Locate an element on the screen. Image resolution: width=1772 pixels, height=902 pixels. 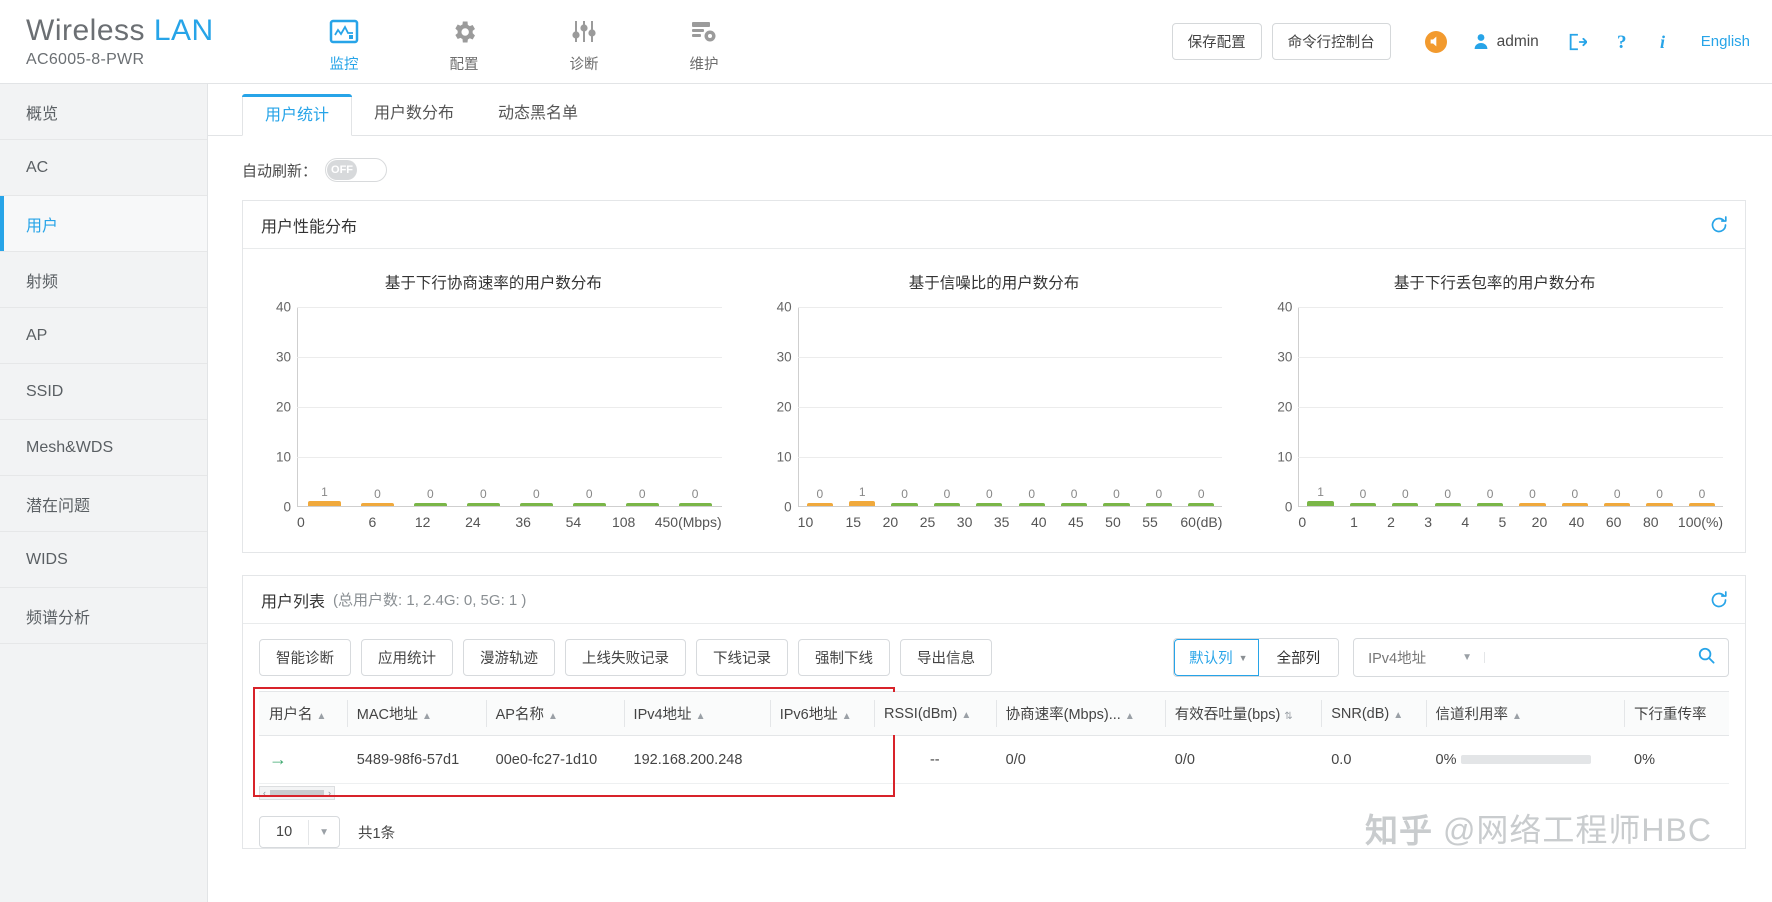
y-tick: 20 is located at coordinates (784, 407).